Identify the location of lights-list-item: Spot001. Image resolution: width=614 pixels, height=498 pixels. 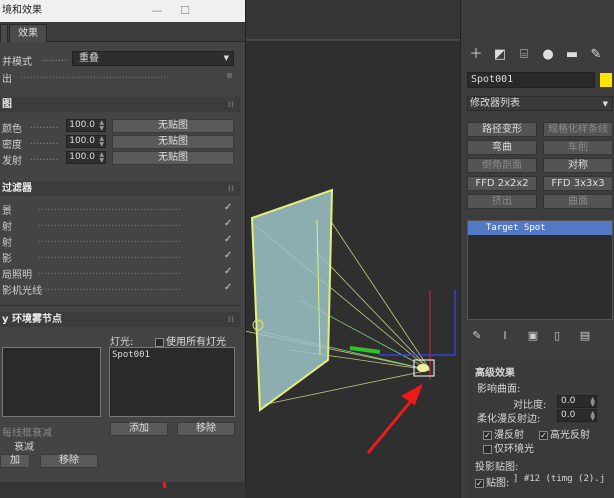
(172, 355).